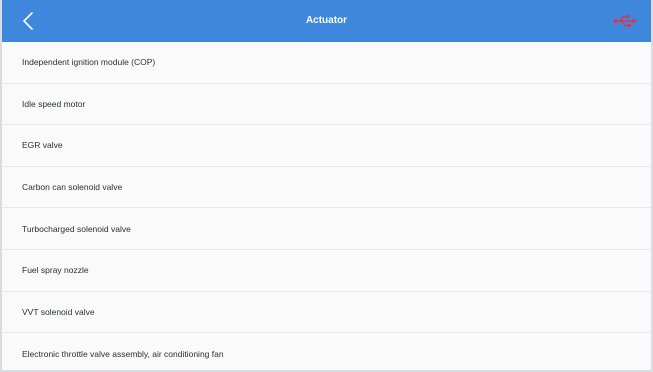 The width and height of the screenshot is (653, 372). What do you see at coordinates (89, 62) in the screenshot?
I see `list-item-label: Independent ignition module (COP)` at bounding box center [89, 62].